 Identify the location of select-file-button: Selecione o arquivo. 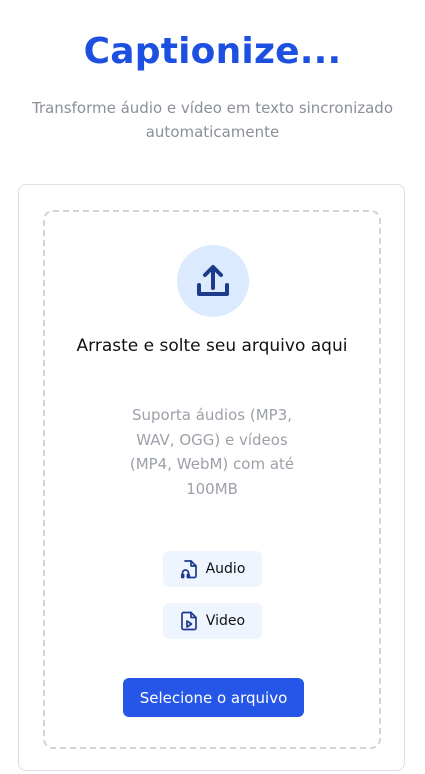
(213, 697).